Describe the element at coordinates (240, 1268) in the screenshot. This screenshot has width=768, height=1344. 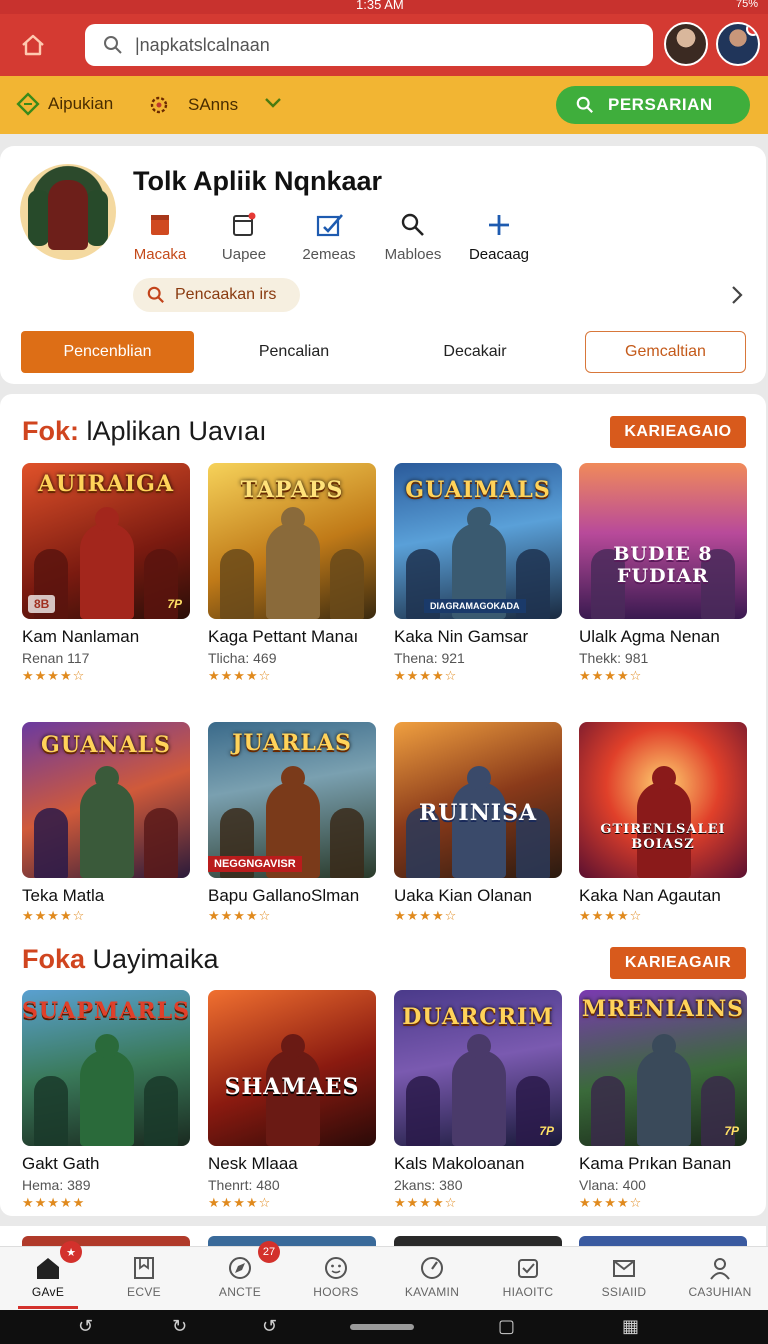
I see `compass-icon` at that location.